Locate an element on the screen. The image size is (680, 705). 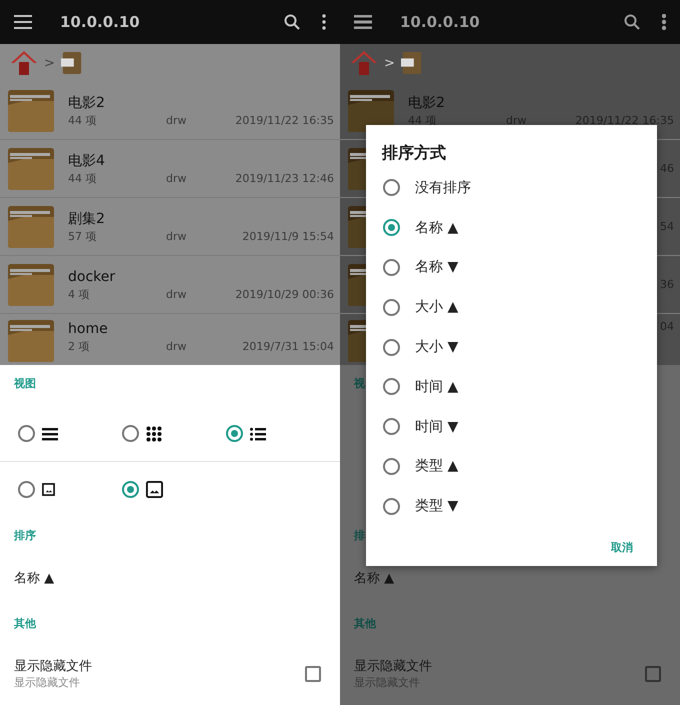
modified-date: 2019/7/31 15:04 is located at coordinates (288, 346).